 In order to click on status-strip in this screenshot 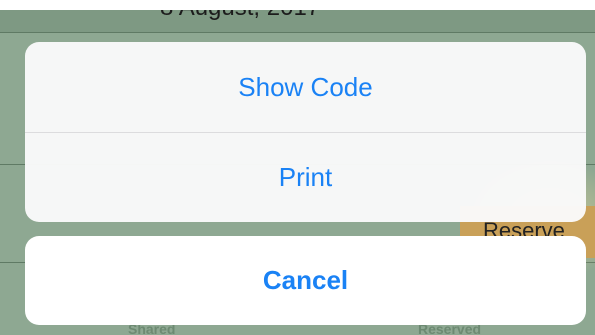, I will do `click(297, 5)`.